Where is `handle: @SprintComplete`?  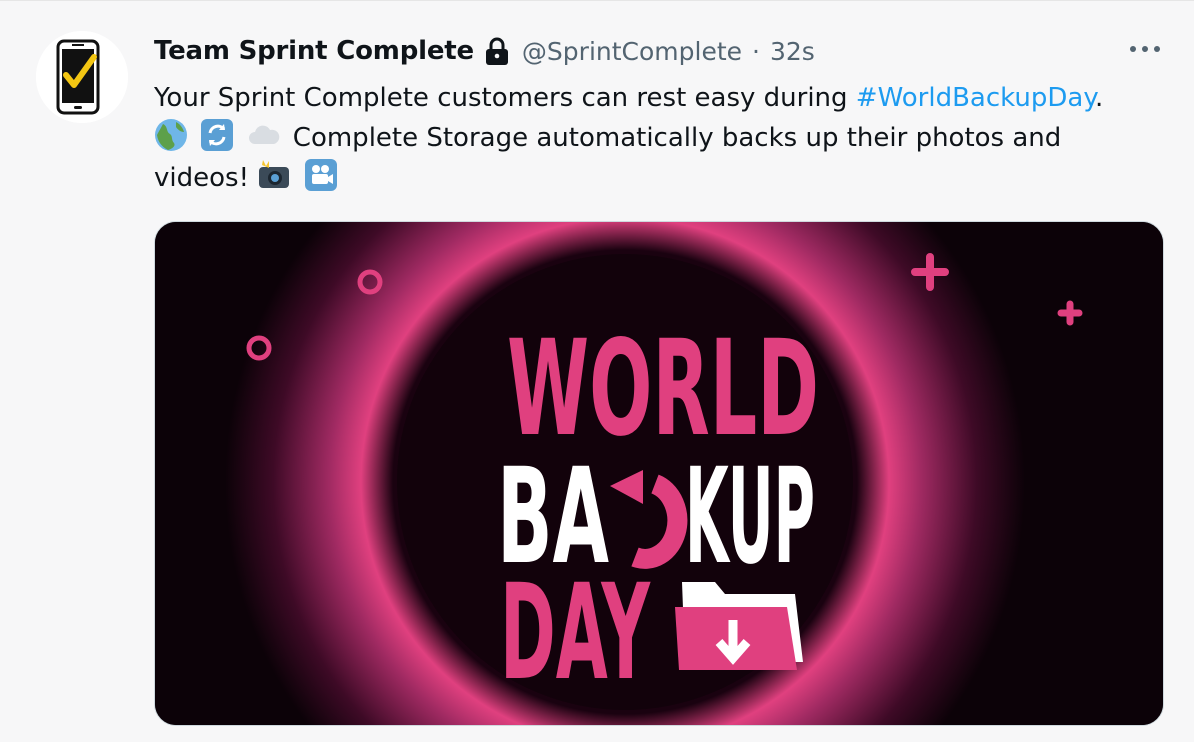 handle: @SprintComplete is located at coordinates (632, 51).